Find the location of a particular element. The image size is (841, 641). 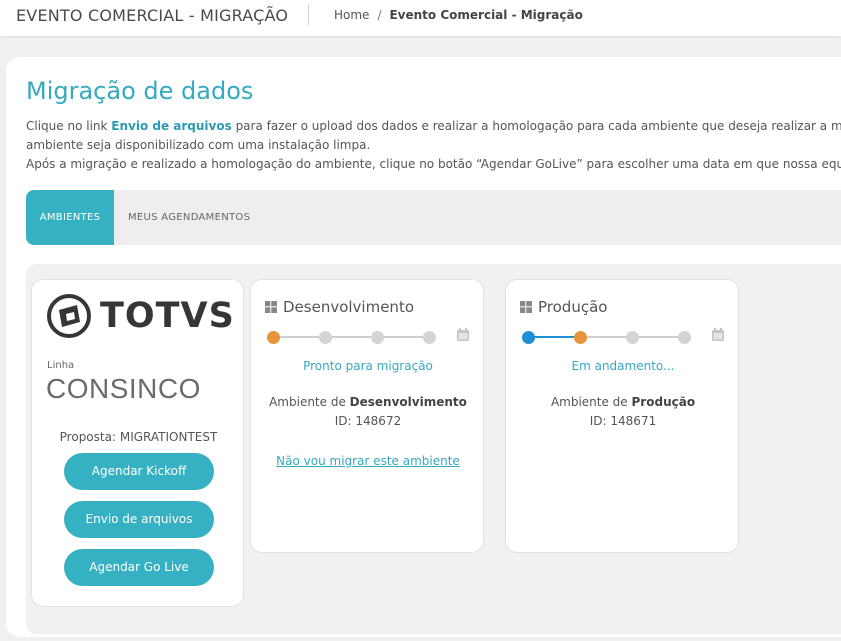

page-title: Migração de dados is located at coordinates (140, 91).